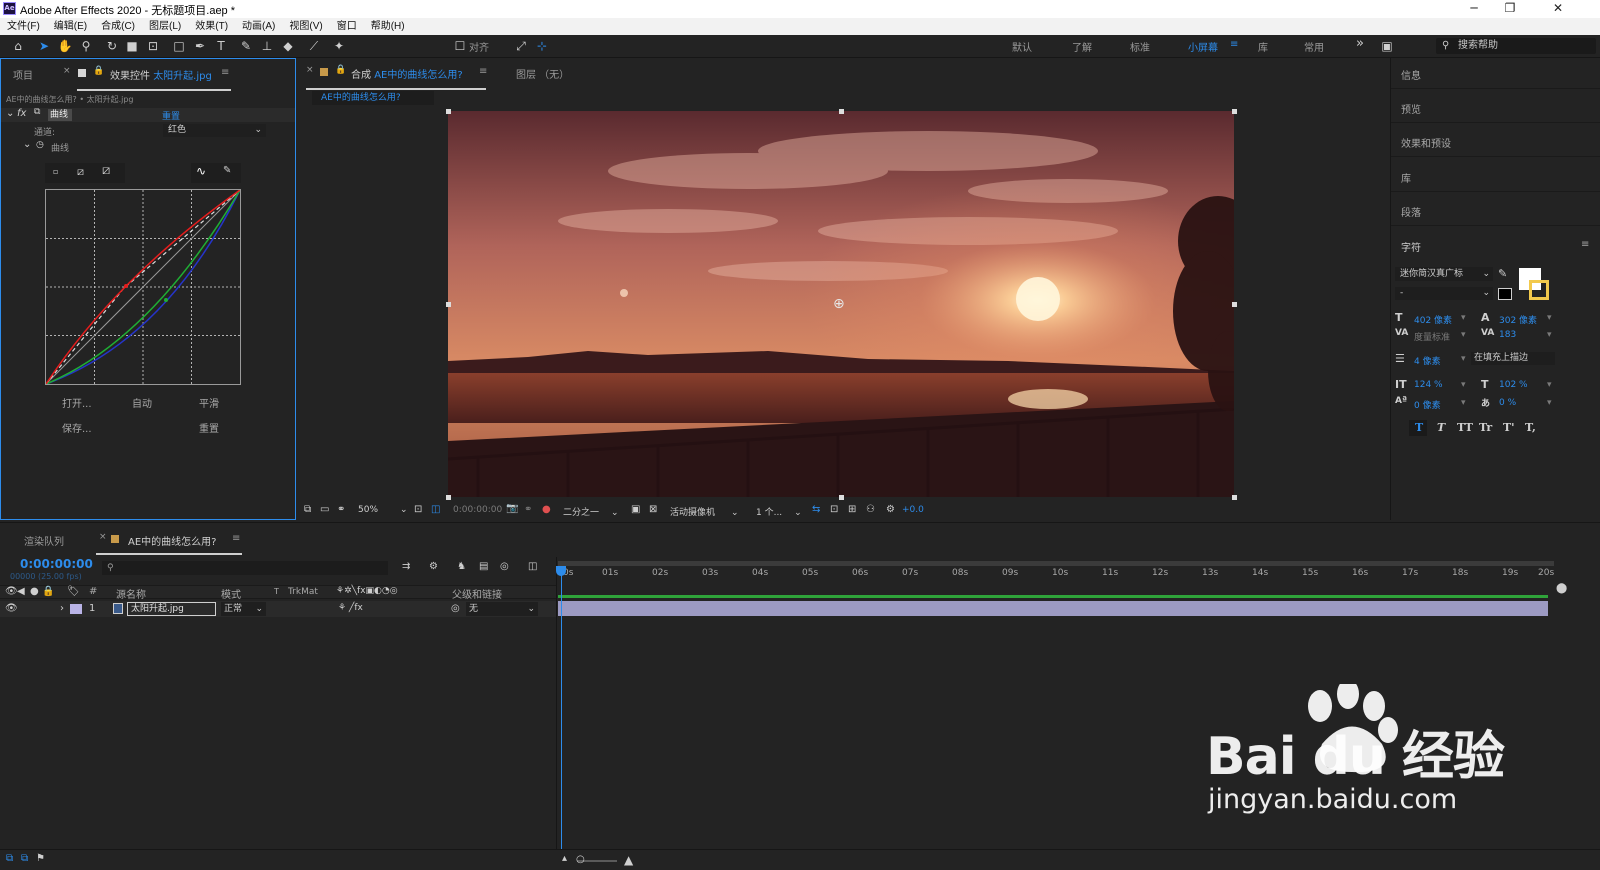  Describe the element at coordinates (1539, 290) in the screenshot. I see `stroke-color-accent-swatch` at that location.